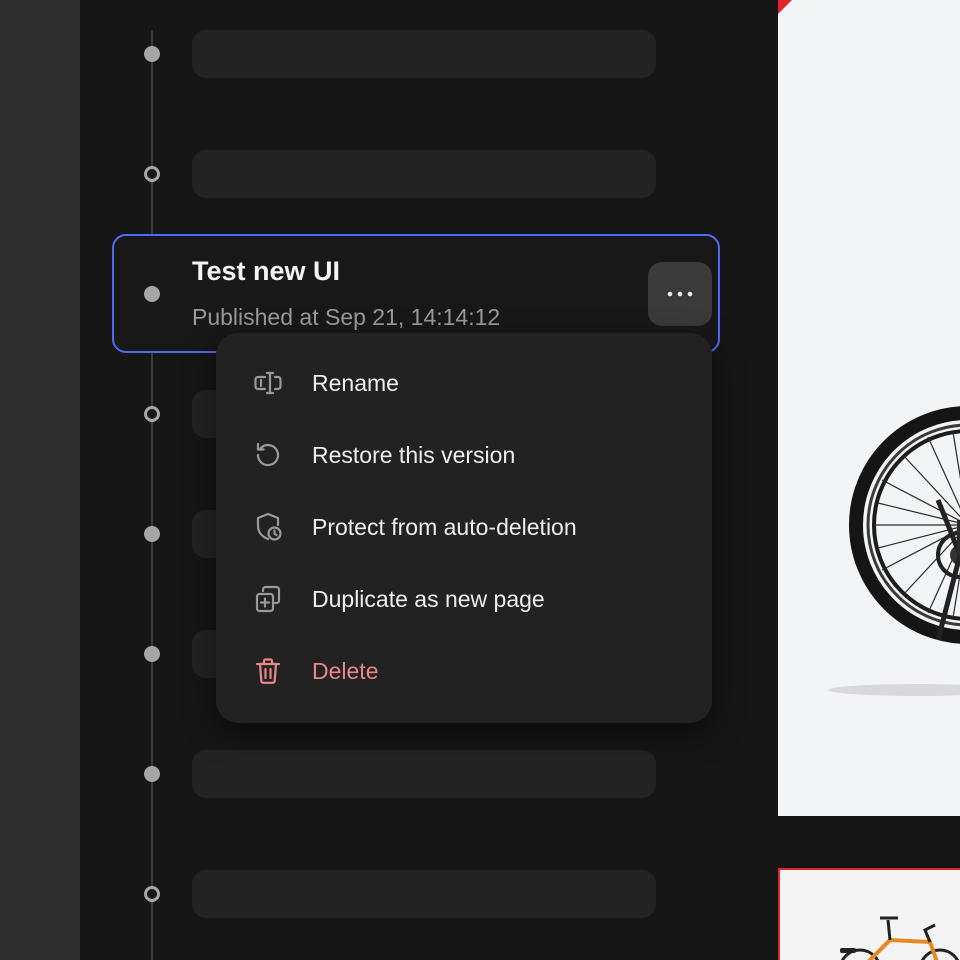 The image size is (960, 960). I want to click on more-options-button, so click(680, 294).